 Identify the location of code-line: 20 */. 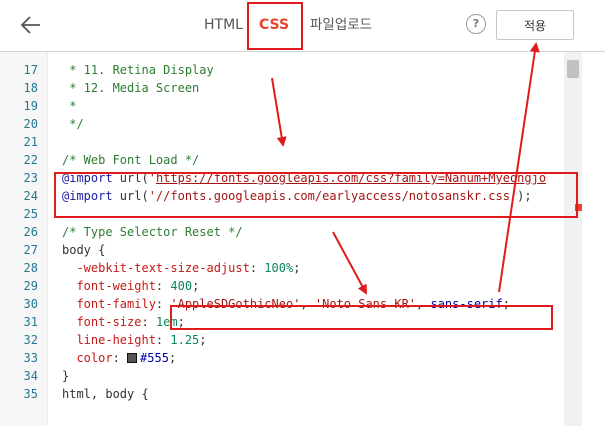
(290, 124).